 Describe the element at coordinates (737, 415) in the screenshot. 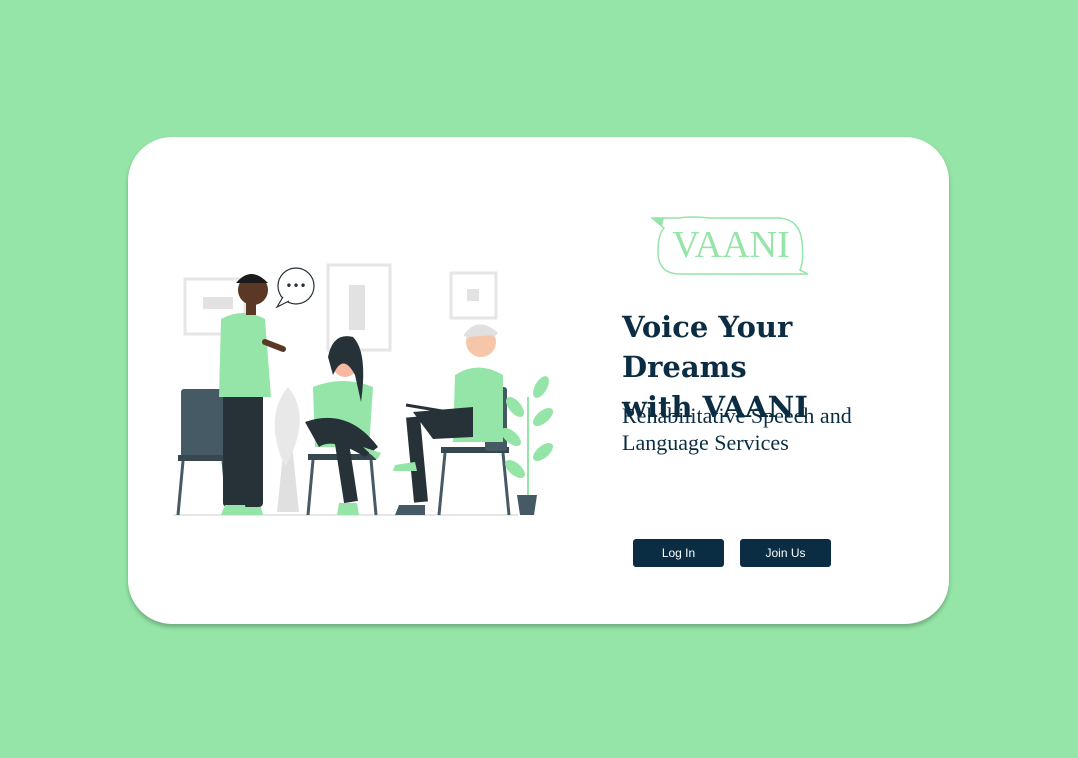

I see `hero-subtitle-line1: Rehabilitative Speech and` at that location.